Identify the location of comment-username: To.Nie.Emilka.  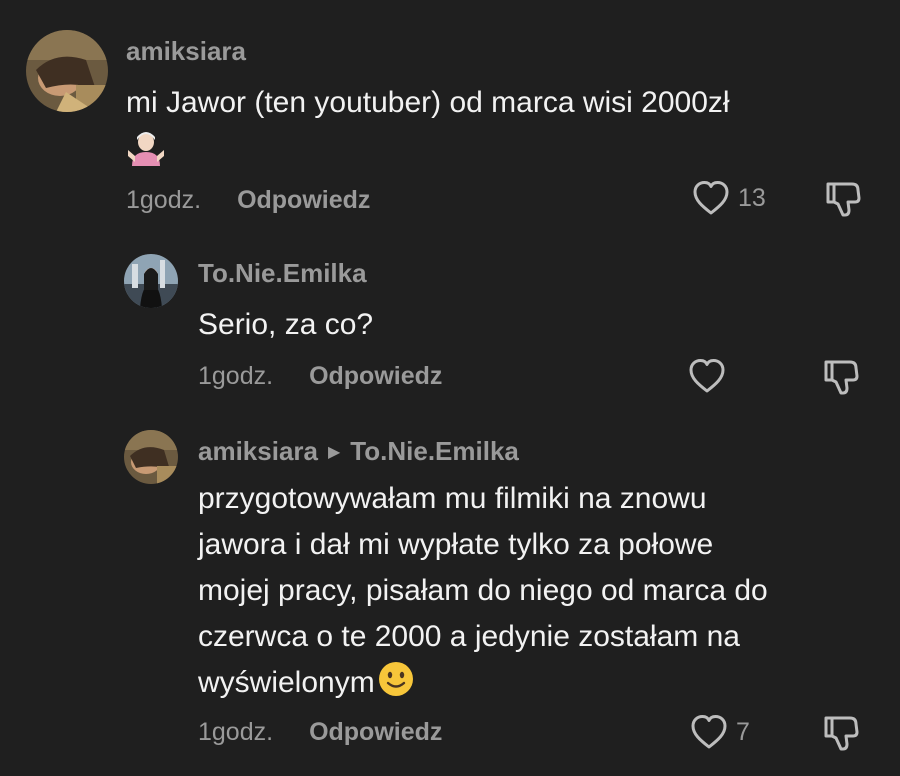
(282, 273).